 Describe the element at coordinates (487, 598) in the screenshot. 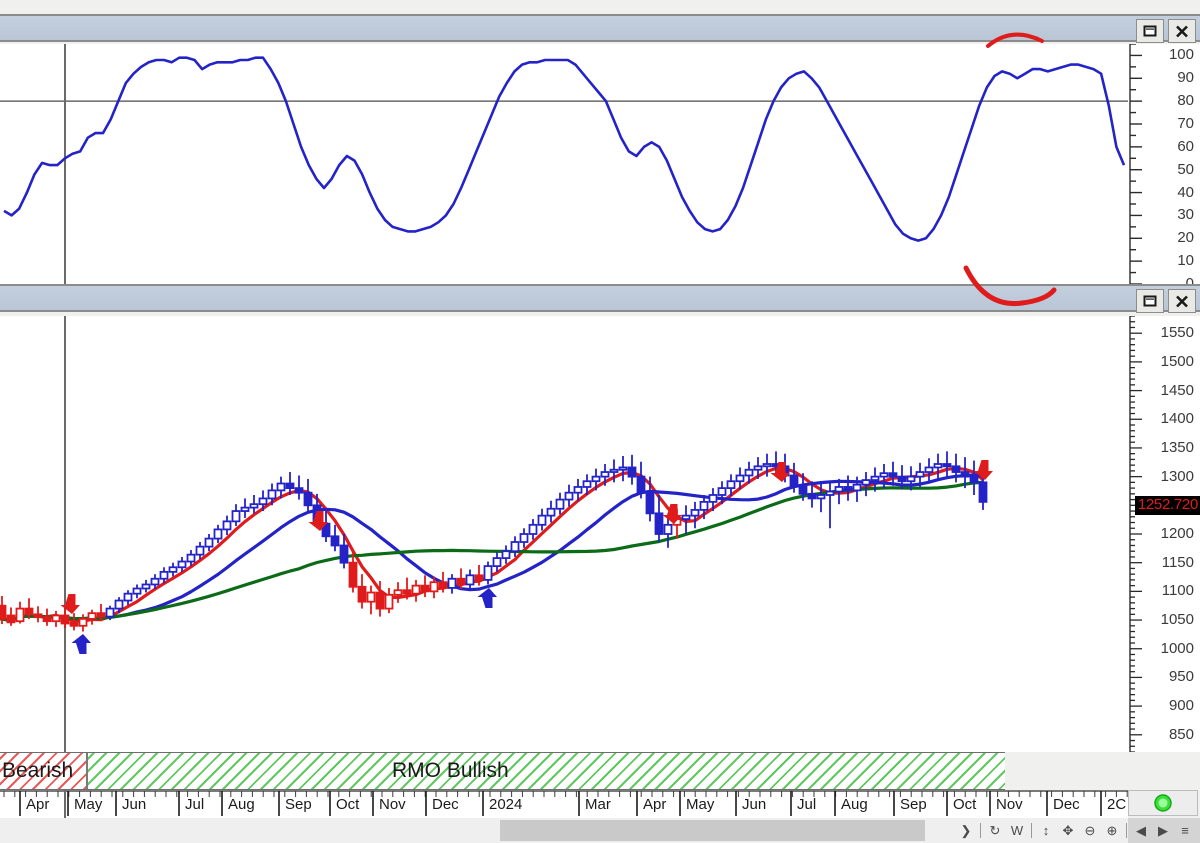

I see `buy-signal` at that location.